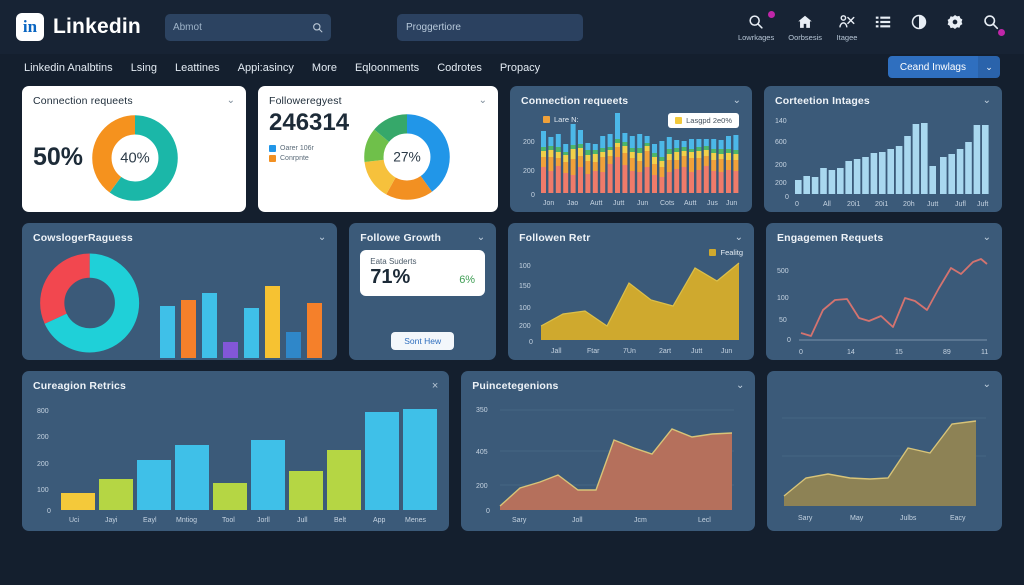 This screenshot has width=1024, height=585. Describe the element at coordinates (186, 520) in the screenshot. I see `svg-text: Mntiog` at that location.